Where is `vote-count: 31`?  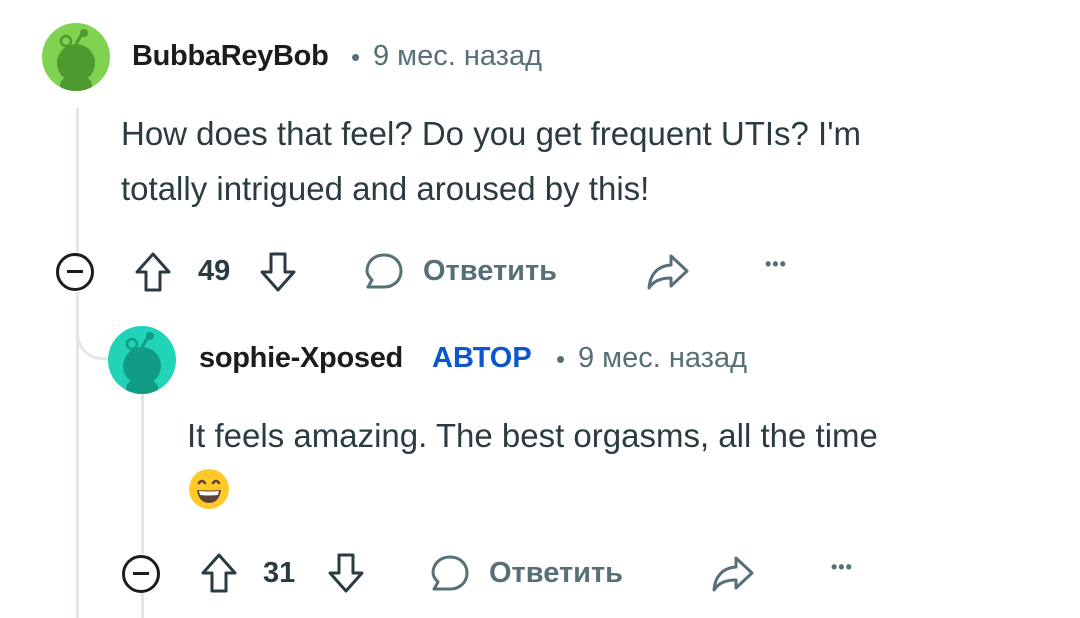
vote-count: 31 is located at coordinates (279, 573).